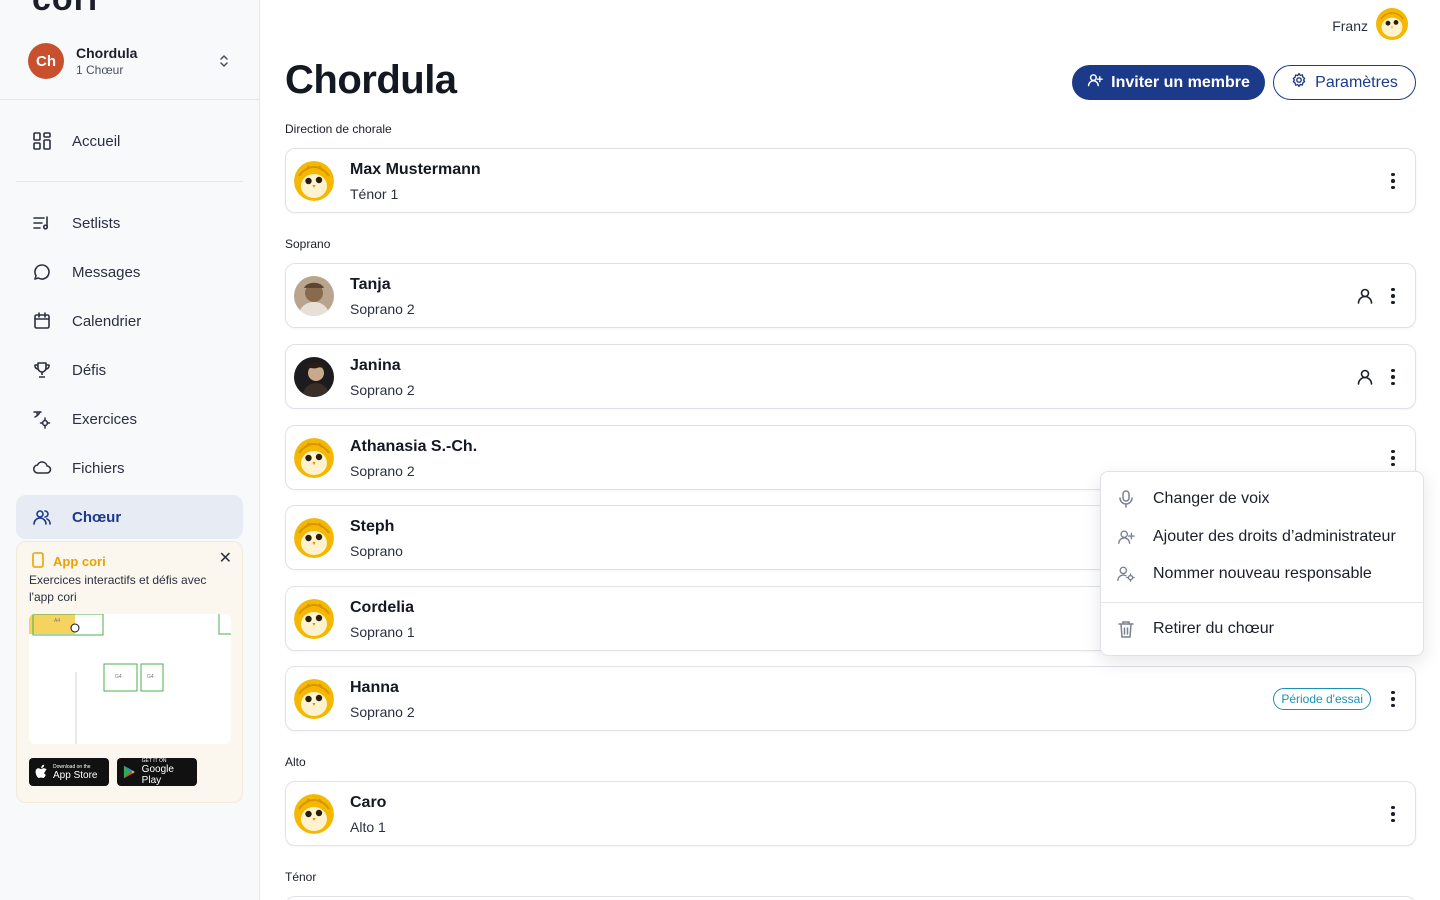 The width and height of the screenshot is (1440, 900). What do you see at coordinates (372, 526) in the screenshot?
I see `member-name: Steph` at bounding box center [372, 526].